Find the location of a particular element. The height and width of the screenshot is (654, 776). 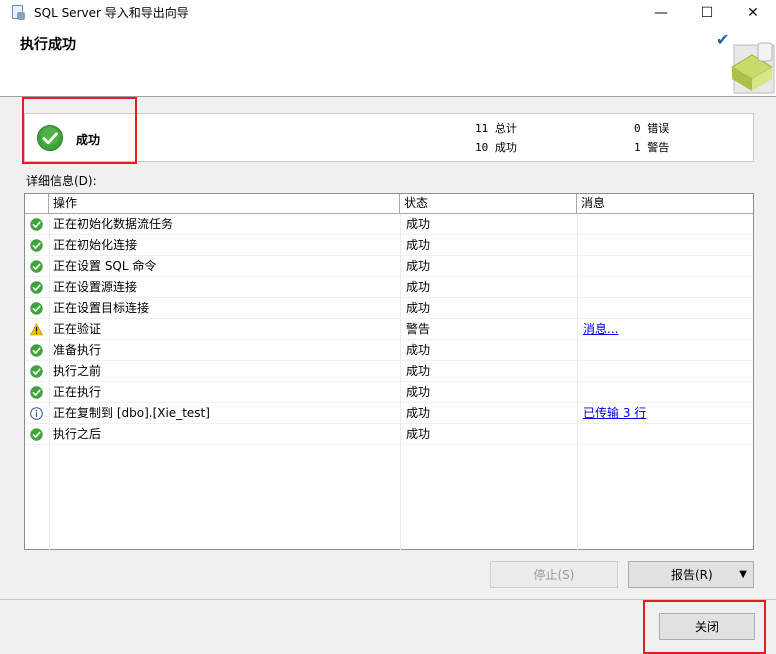

row-action: 正在设置目标连接 is located at coordinates (101, 308).